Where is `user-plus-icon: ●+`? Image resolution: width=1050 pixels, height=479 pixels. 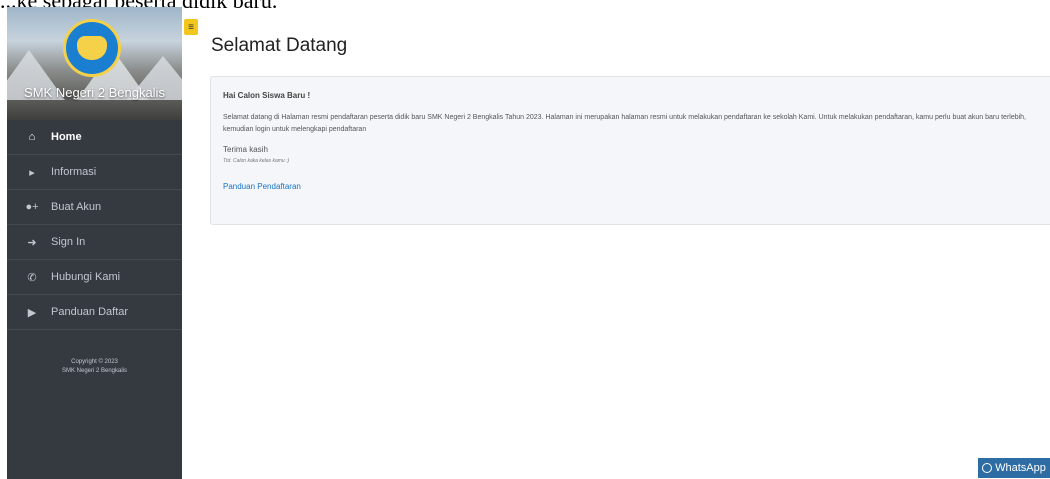 user-plus-icon: ●+ is located at coordinates (32, 207).